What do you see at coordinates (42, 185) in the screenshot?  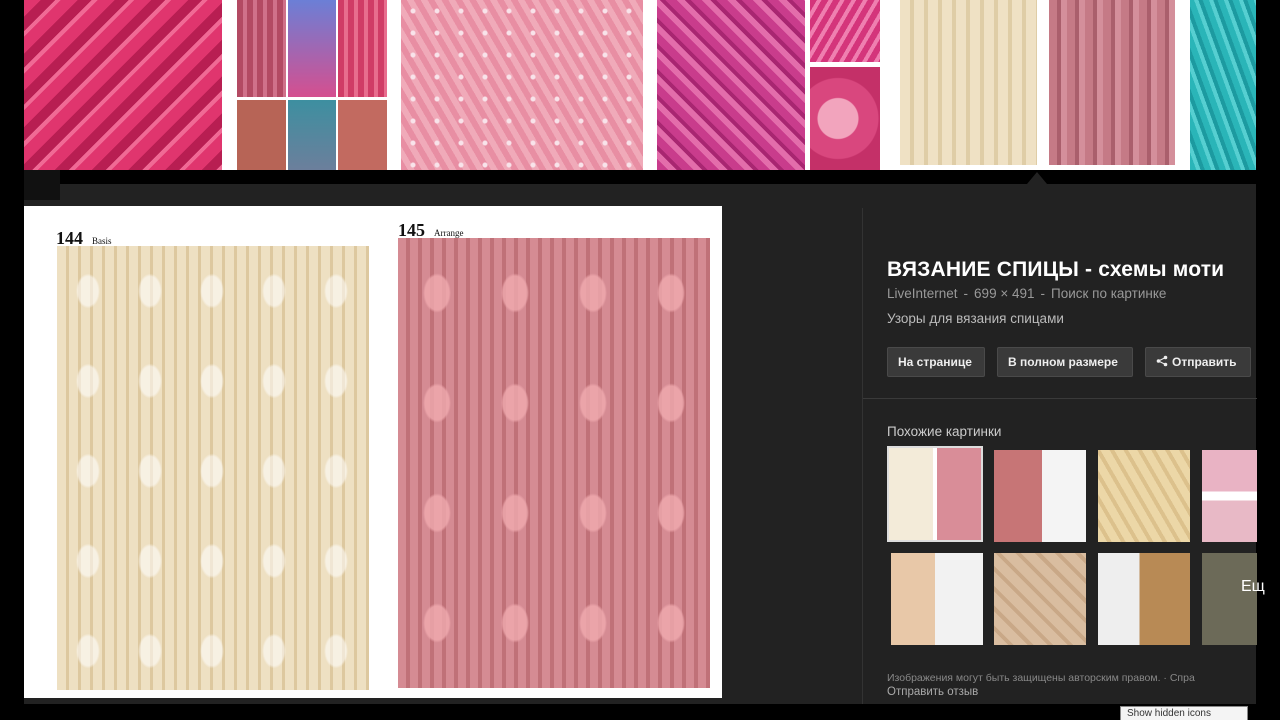 I see `panel-edge` at bounding box center [42, 185].